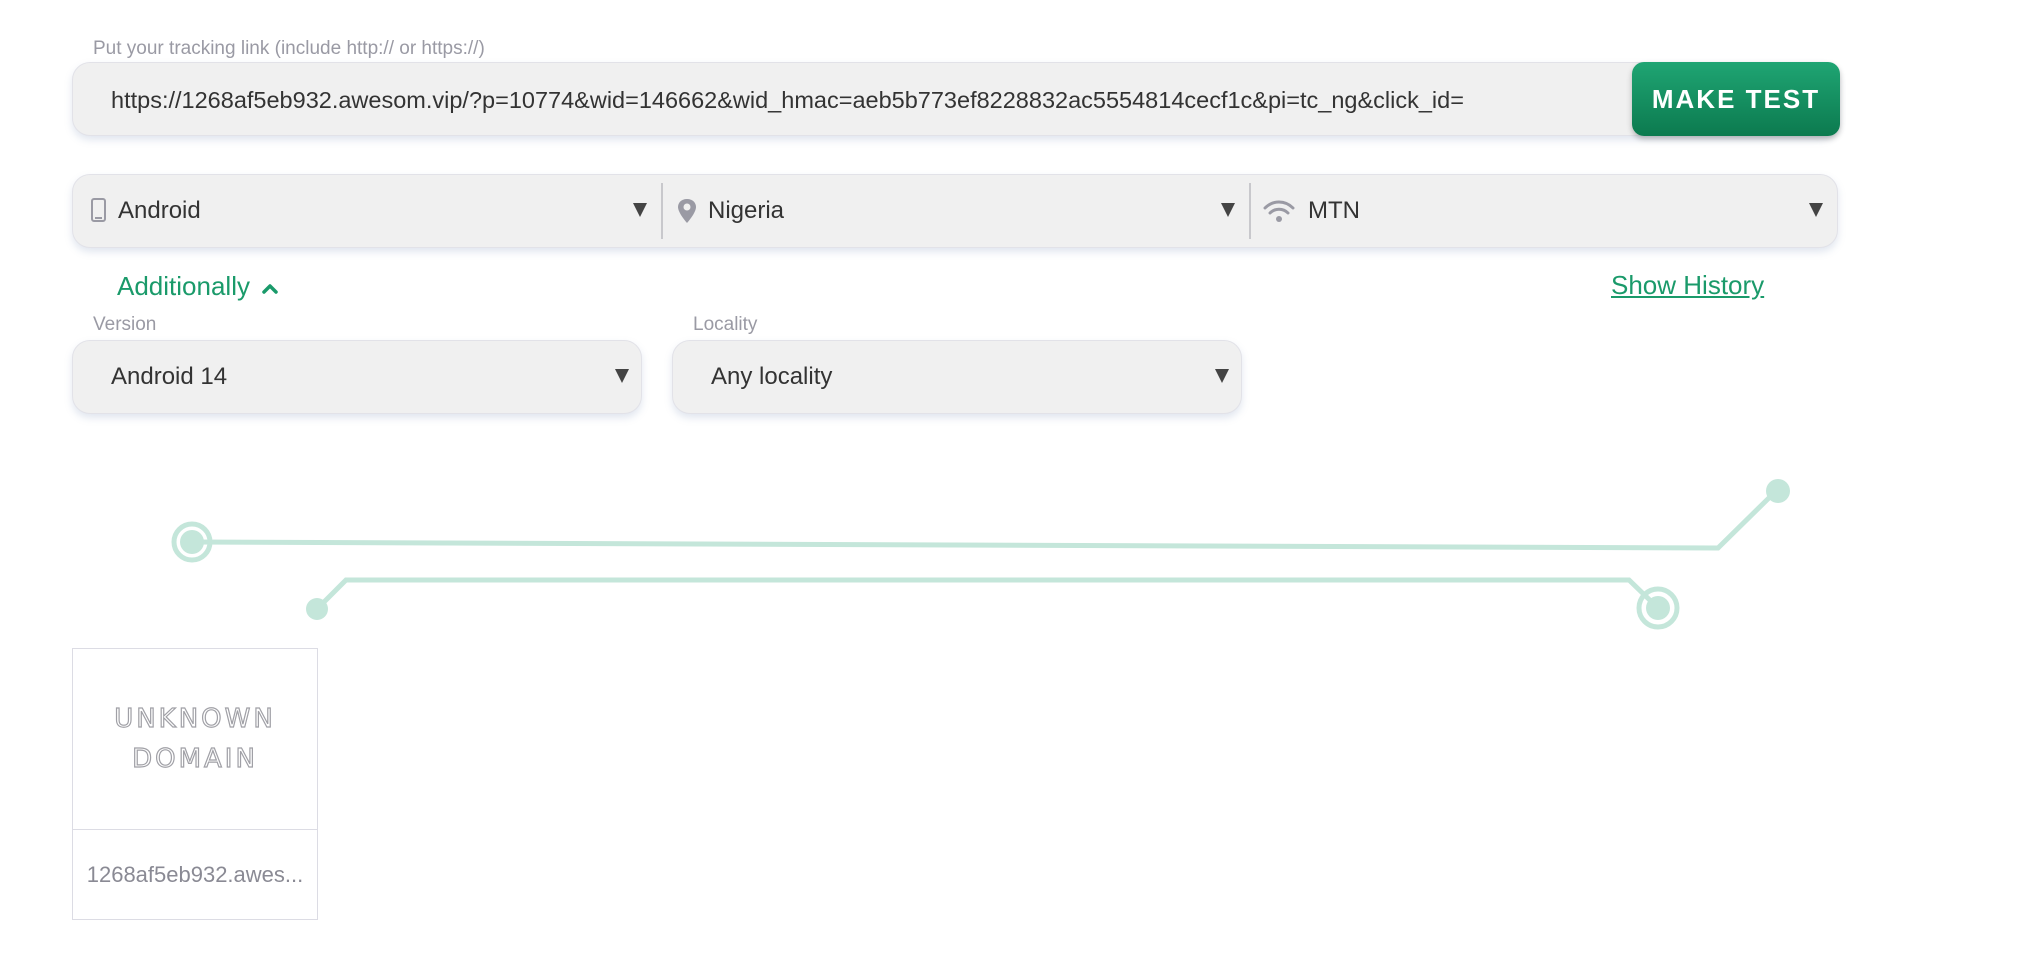  Describe the element at coordinates (192, 542) in the screenshot. I see `path-start-node-core` at that location.